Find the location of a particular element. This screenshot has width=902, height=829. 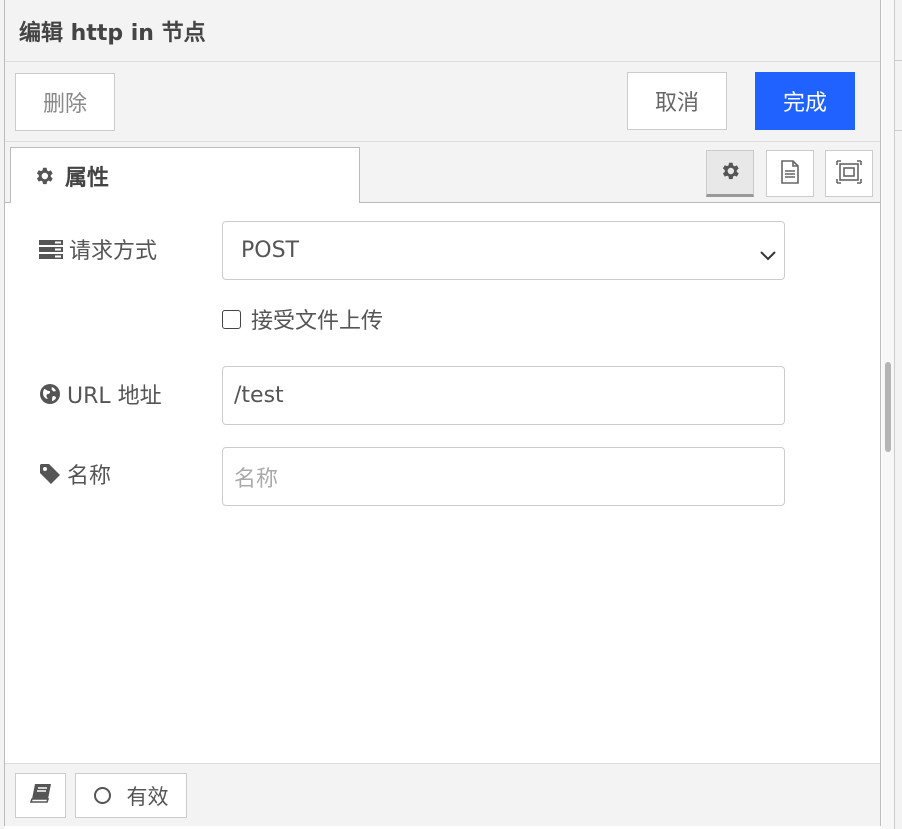

name-row-label: 名称 is located at coordinates (75, 474).